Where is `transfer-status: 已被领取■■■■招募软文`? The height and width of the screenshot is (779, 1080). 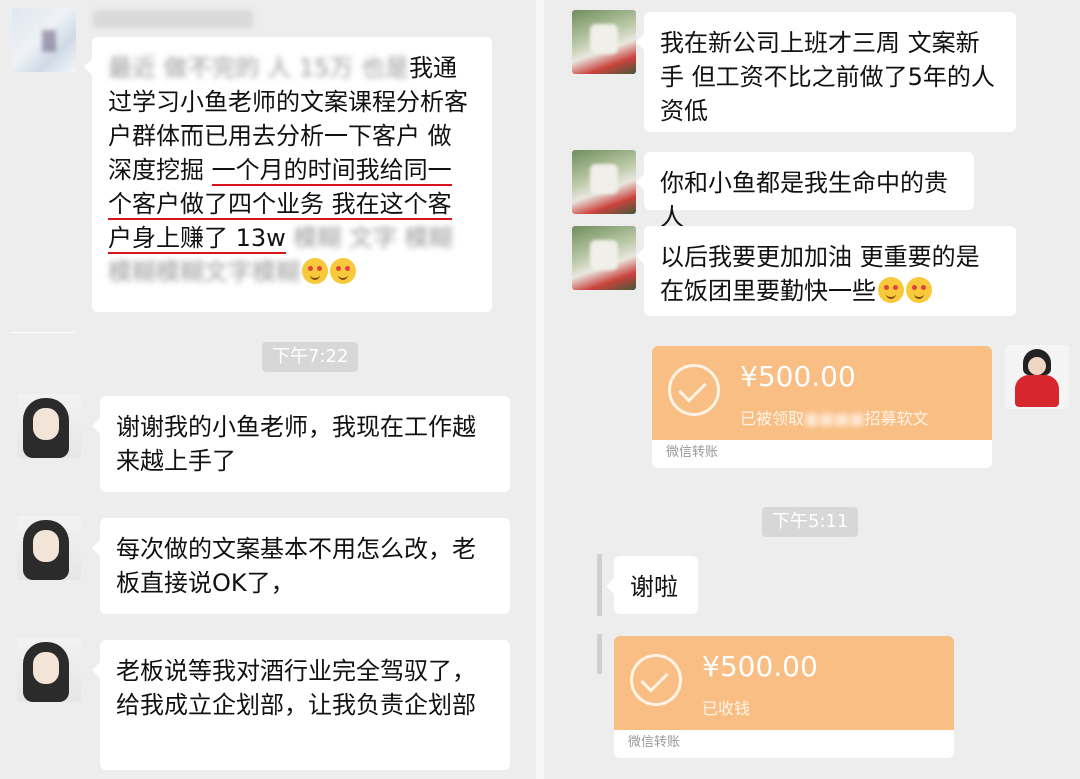 transfer-status: 已被领取■■■■招募软文 is located at coordinates (834, 418).